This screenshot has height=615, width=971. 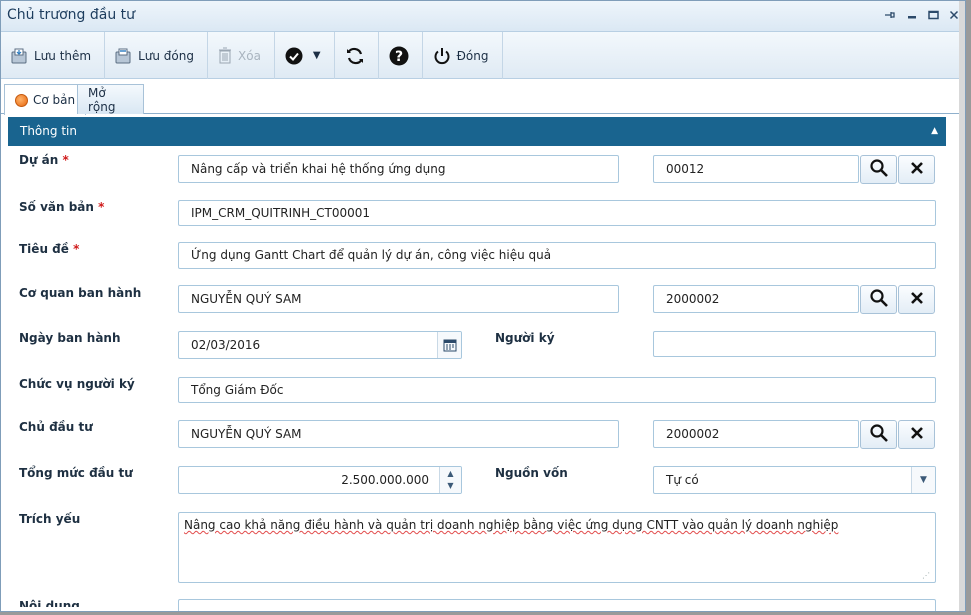 I want to click on du-an-field: Nâng cấp và triển khai hệ thống ứng dụng, so click(x=398, y=169).